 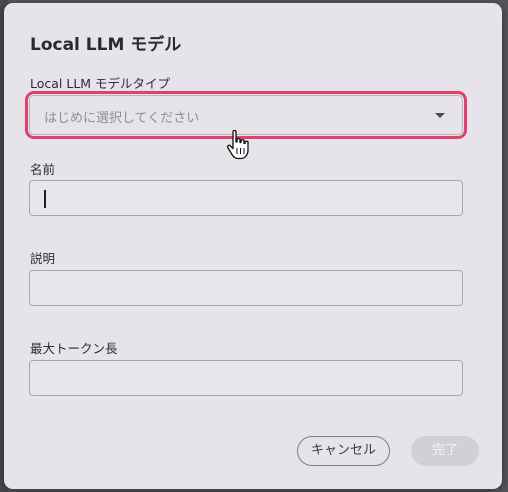 What do you see at coordinates (343, 451) in the screenshot?
I see `cancel-button: キャンセル` at bounding box center [343, 451].